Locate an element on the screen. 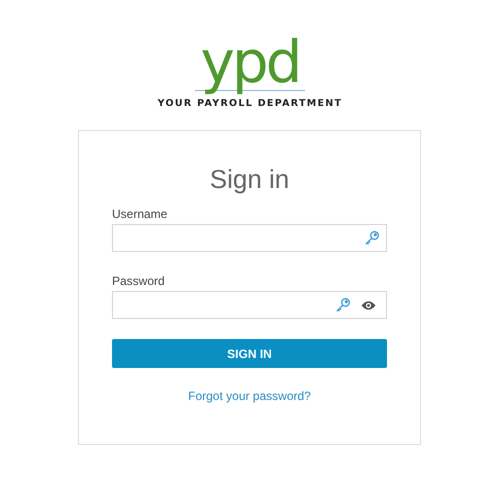 Image resolution: width=500 pixels, height=500 pixels. password-field is located at coordinates (249, 305).